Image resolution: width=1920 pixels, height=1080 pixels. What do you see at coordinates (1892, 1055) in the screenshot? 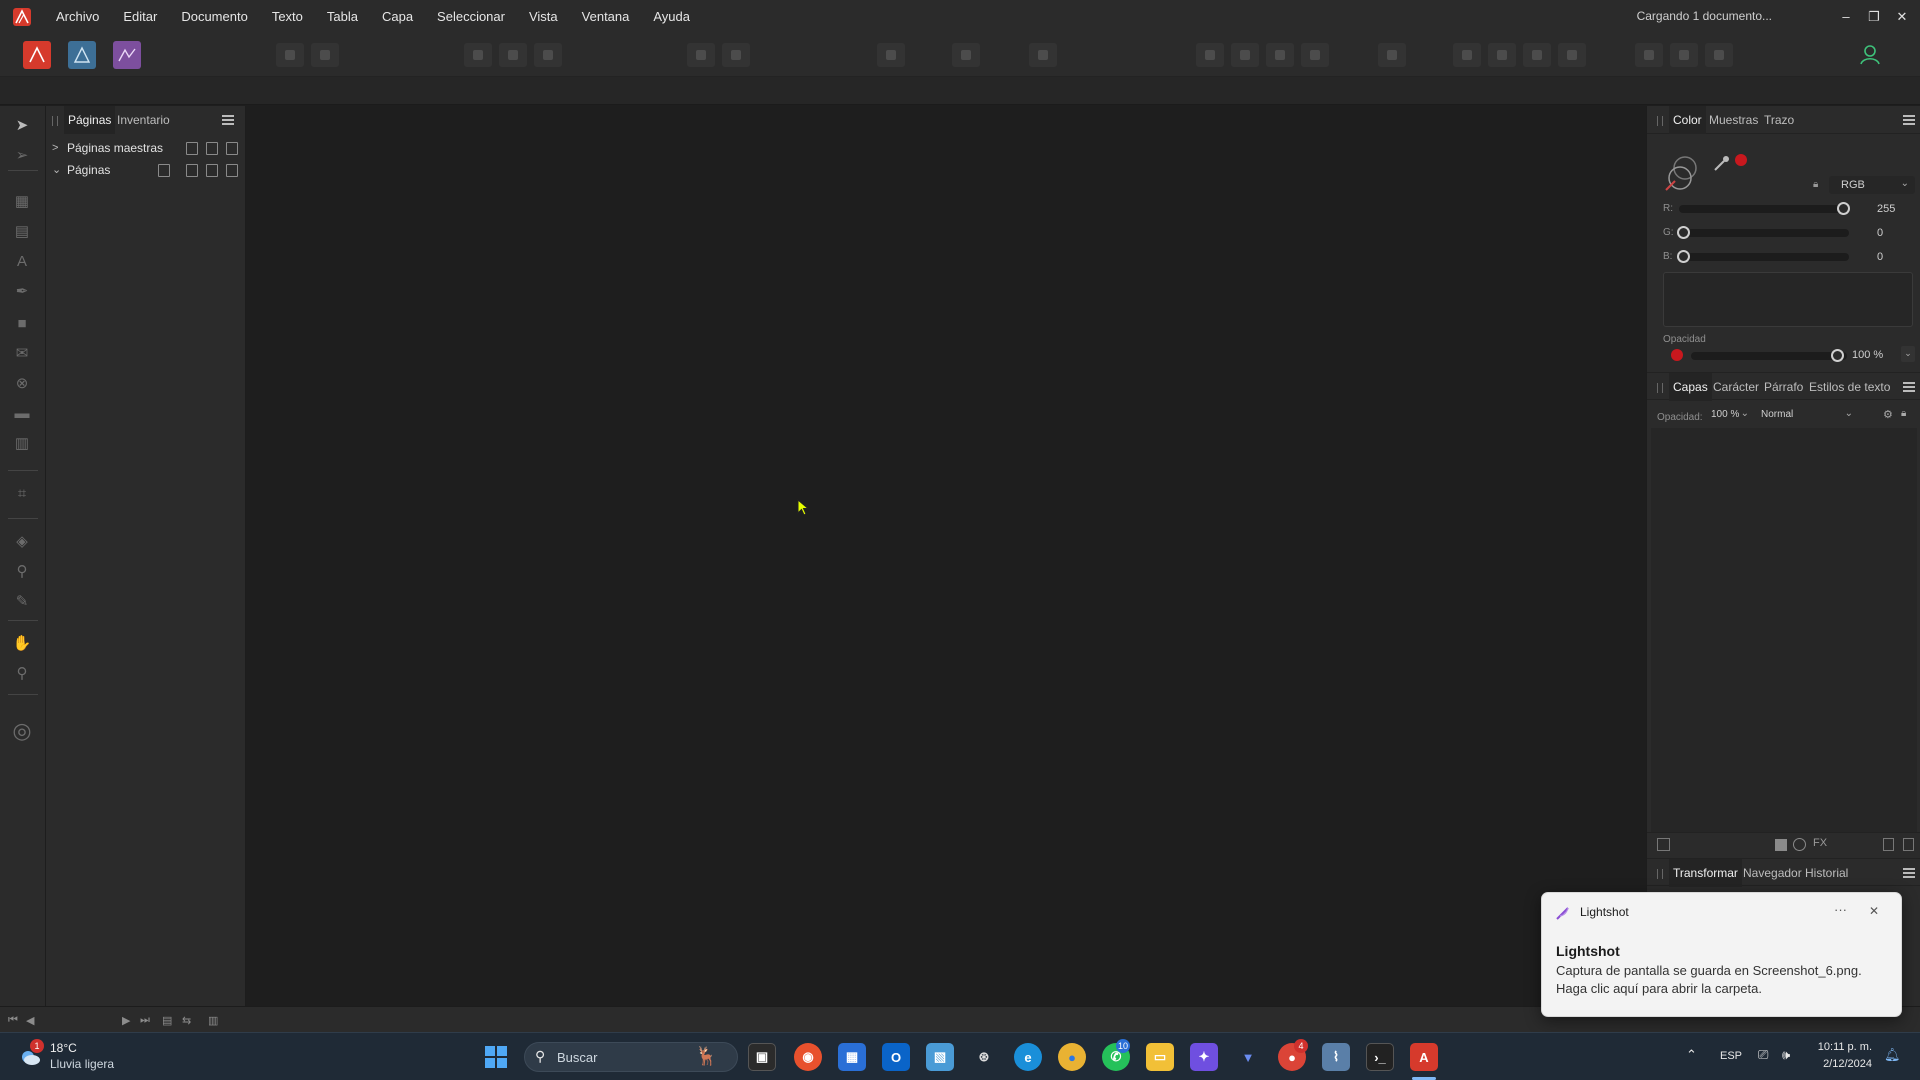
I see `notifications-bell-icon: 🔔︎` at bounding box center [1892, 1055].